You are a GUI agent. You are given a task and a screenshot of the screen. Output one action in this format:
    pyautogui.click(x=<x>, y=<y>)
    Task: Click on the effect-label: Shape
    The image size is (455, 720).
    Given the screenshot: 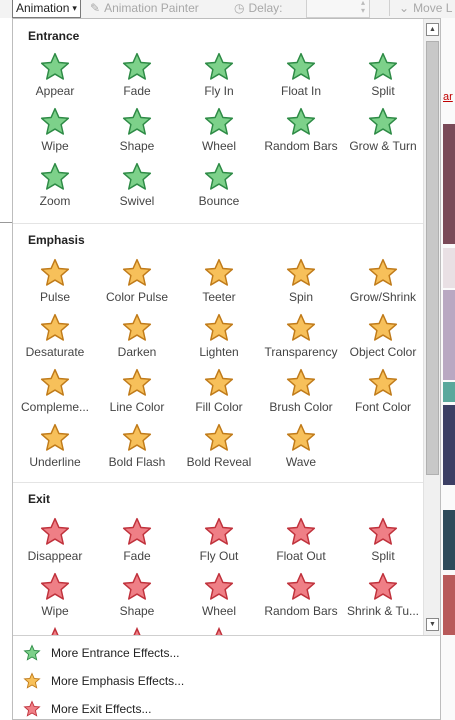 What is the action you would take?
    pyautogui.click(x=137, y=146)
    